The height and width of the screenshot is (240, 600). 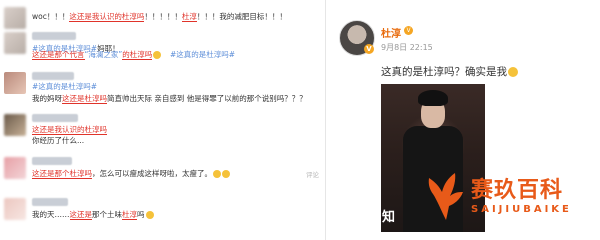 I want to click on comment-text: woc！！！这还是我认识的杜淳吗！！！！！杜淳！！！我的减肥目标！！！, so click(x=159, y=17).